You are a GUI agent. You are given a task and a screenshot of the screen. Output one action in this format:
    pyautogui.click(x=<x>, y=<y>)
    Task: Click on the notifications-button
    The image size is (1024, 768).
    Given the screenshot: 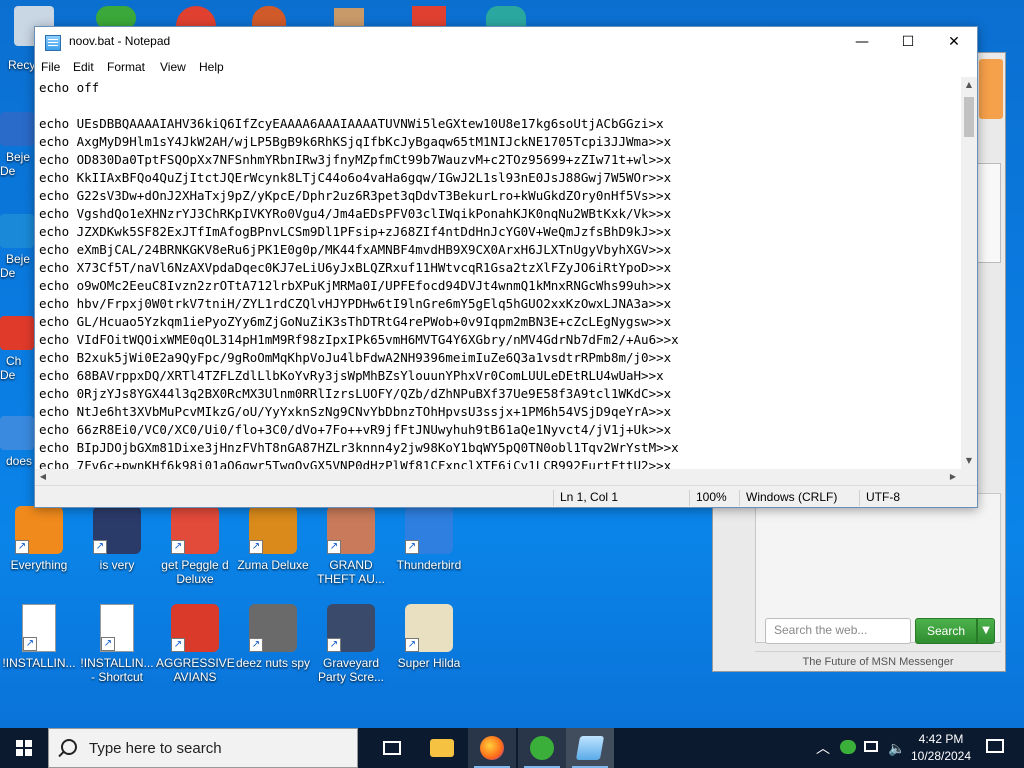 What is the action you would take?
    pyautogui.click(x=995, y=748)
    